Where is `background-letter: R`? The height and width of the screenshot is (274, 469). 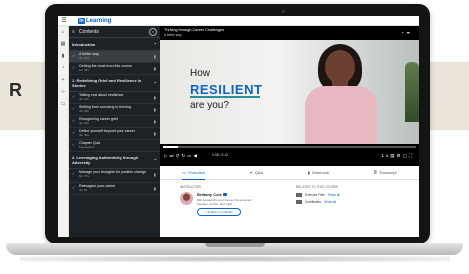 background-letter: R is located at coordinates (15, 90).